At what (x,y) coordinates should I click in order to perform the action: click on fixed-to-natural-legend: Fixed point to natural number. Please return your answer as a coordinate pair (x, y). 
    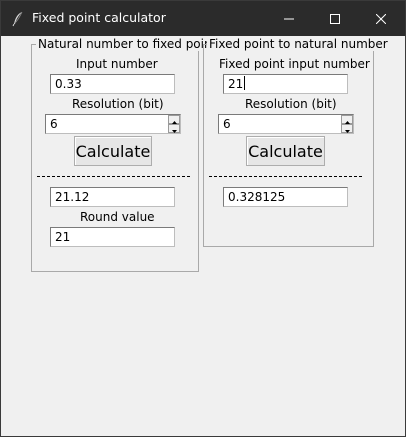
    Looking at the image, I should click on (298, 44).